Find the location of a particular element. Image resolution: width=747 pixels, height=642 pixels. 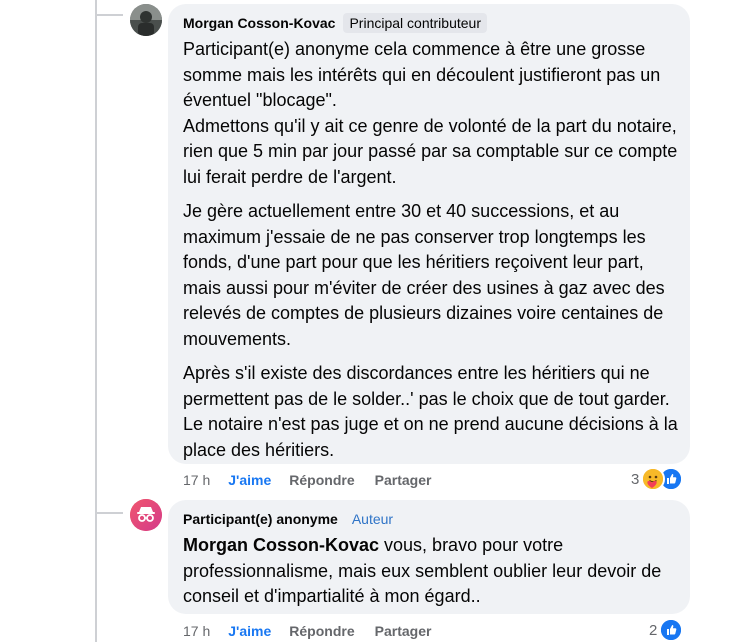

mention-link: Morgan Cosson-Kovac is located at coordinates (281, 545).